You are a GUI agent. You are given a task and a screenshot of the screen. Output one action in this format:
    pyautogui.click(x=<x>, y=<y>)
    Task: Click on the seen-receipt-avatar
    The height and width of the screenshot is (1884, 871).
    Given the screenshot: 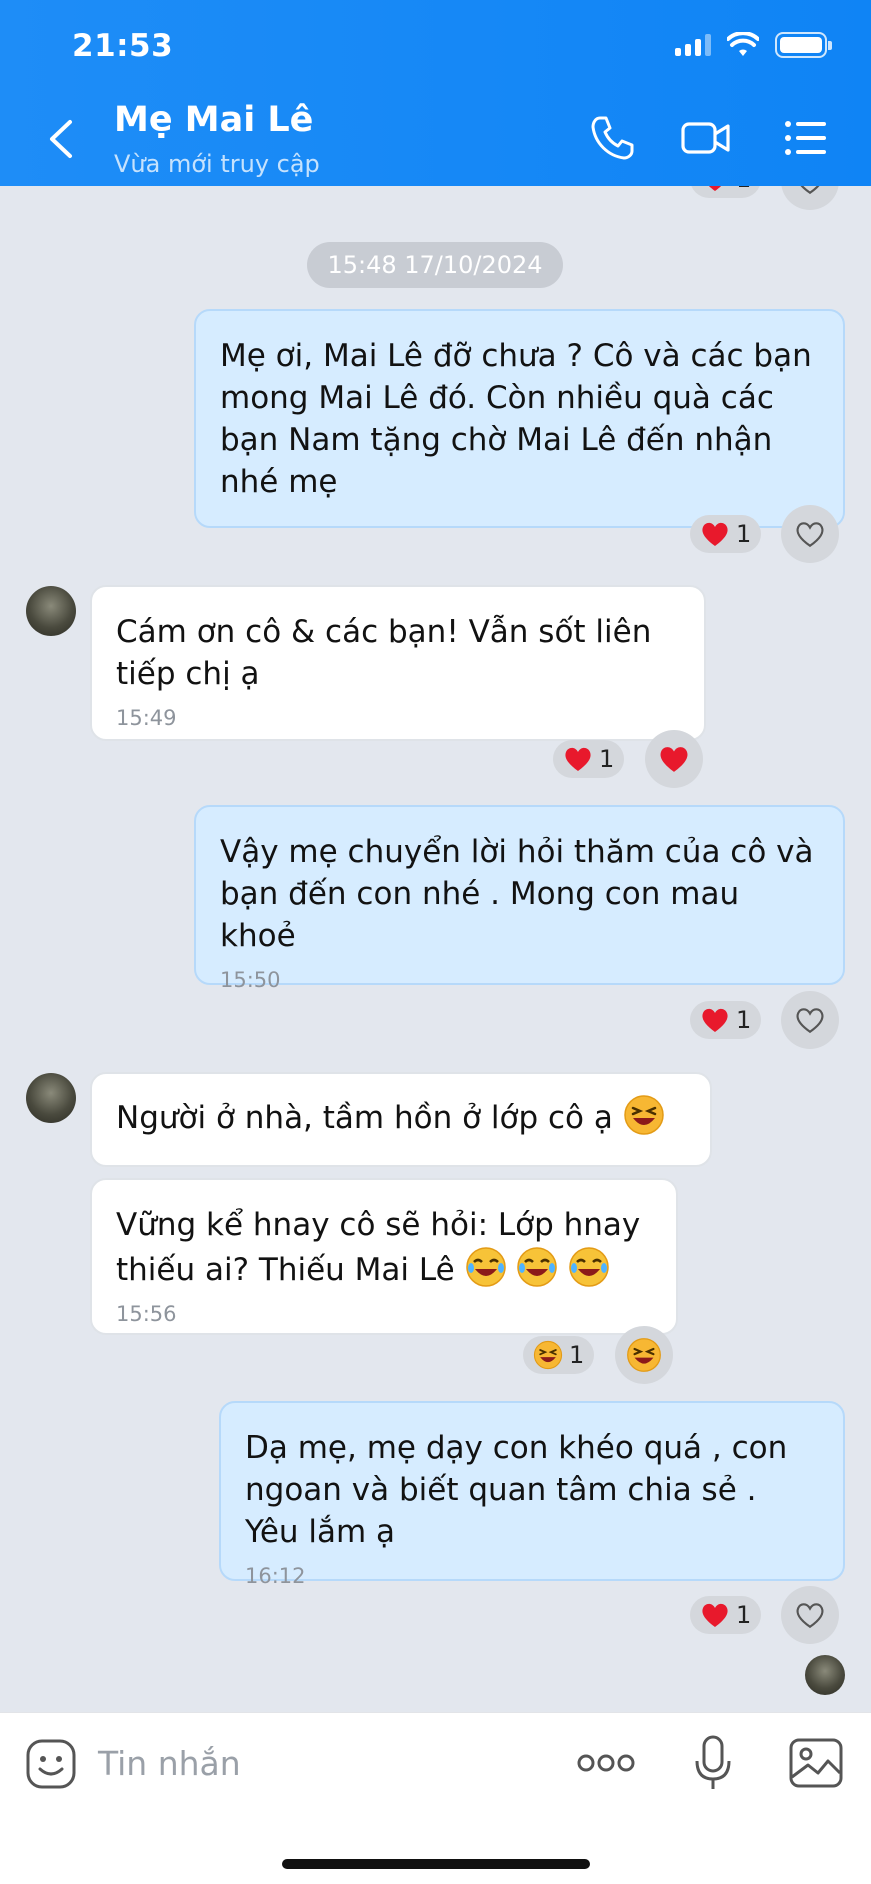 What is the action you would take?
    pyautogui.click(x=825, y=1675)
    